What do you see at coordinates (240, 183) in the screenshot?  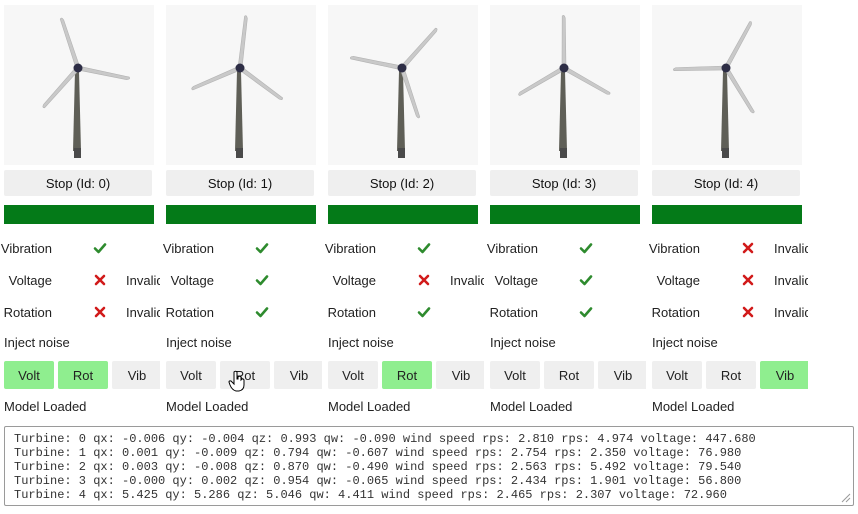 I see `stop-button: Stop (Id: 1)` at bounding box center [240, 183].